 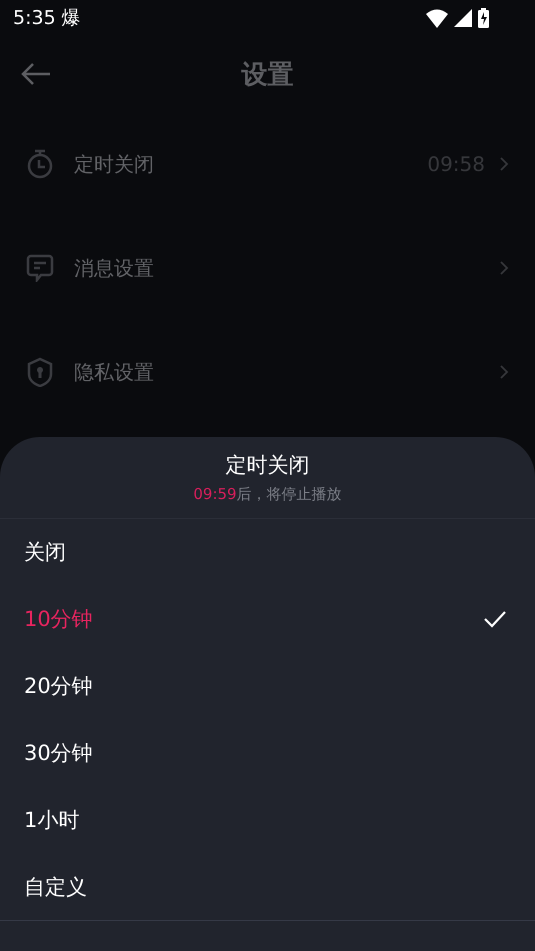 What do you see at coordinates (268, 465) in the screenshot?
I see `sheet-title: 定时关闭` at bounding box center [268, 465].